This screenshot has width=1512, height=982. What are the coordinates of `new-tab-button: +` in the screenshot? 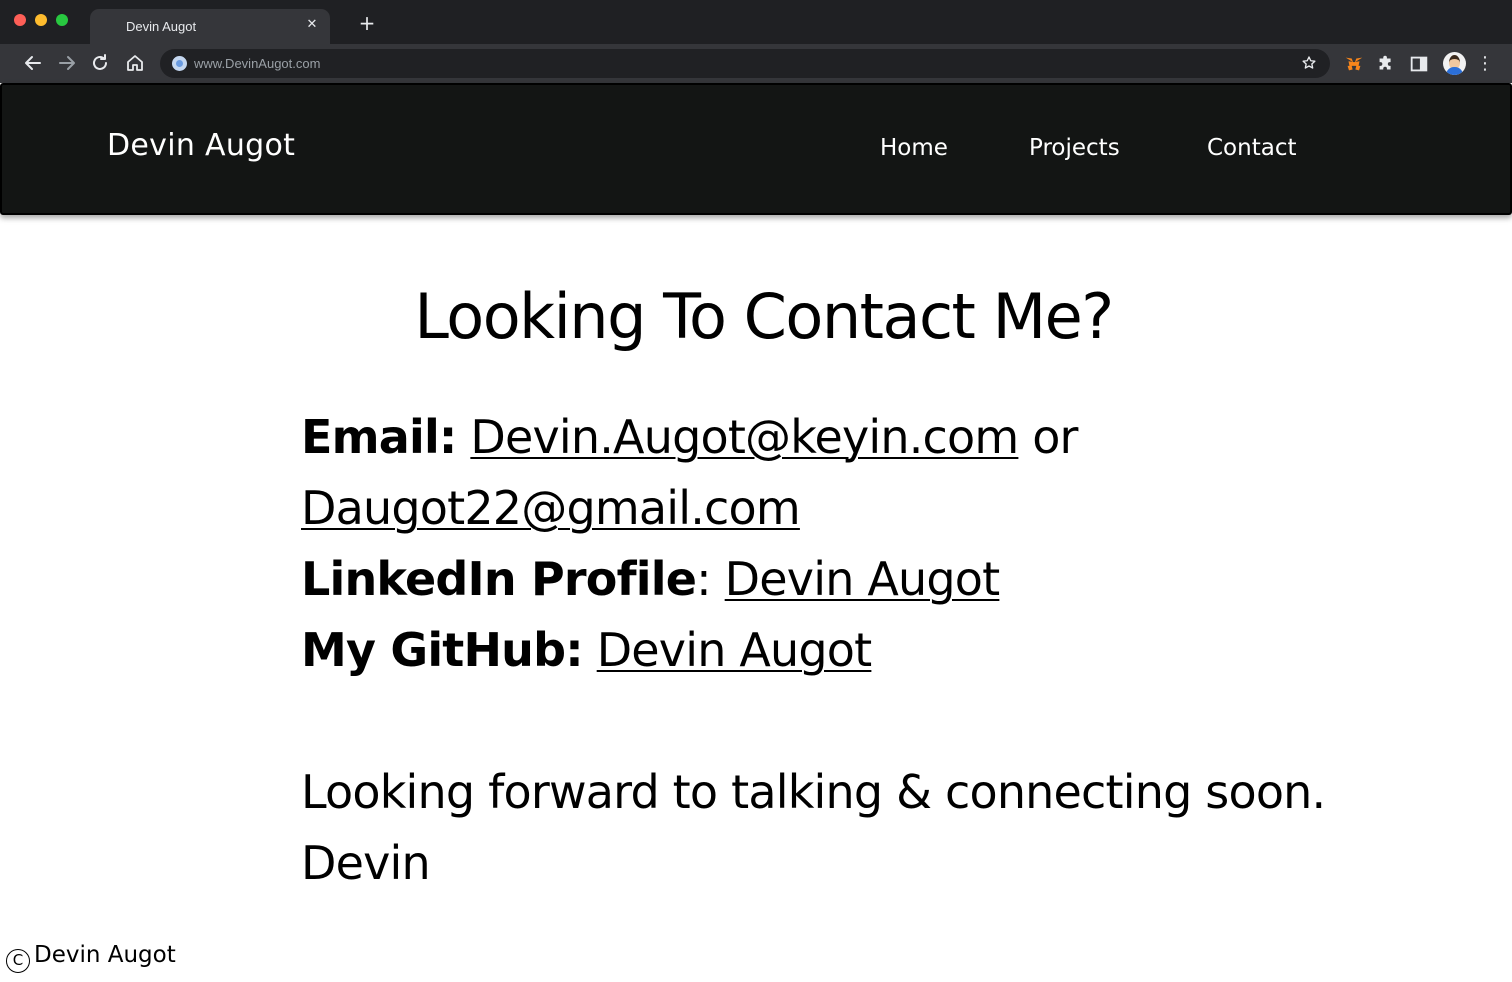 It's located at (367, 23).